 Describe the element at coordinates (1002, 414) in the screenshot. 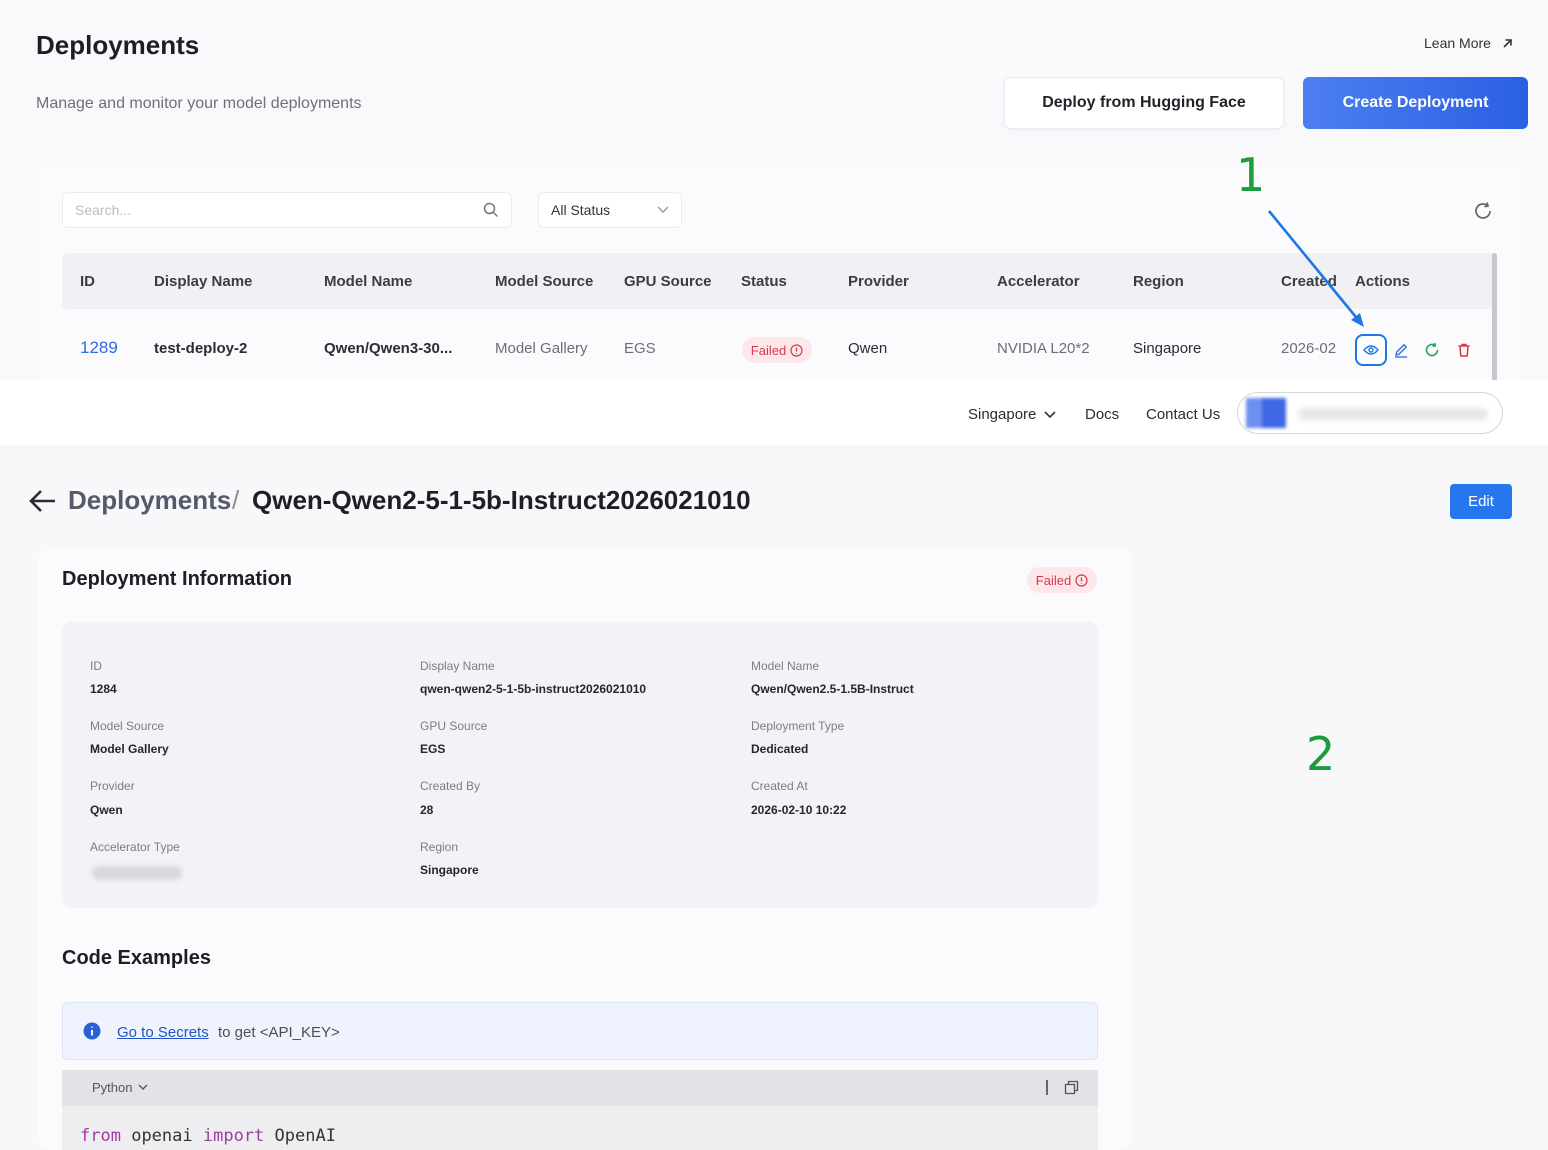

I see `region-select-value: Singapore` at that location.